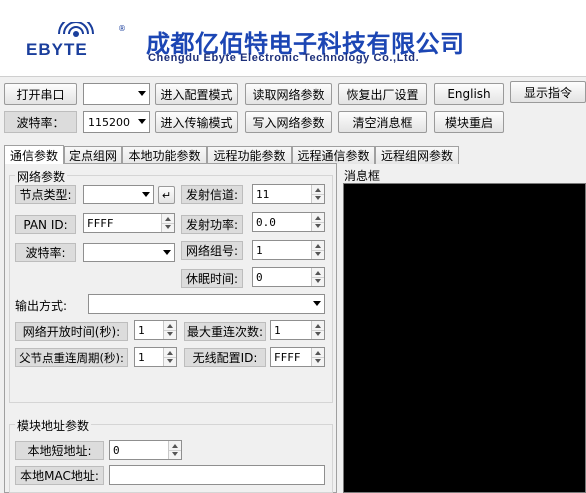 This screenshot has width=586, height=493. What do you see at coordinates (109, 122) in the screenshot?
I see `baud-rate-value: 115200` at bounding box center [109, 122].